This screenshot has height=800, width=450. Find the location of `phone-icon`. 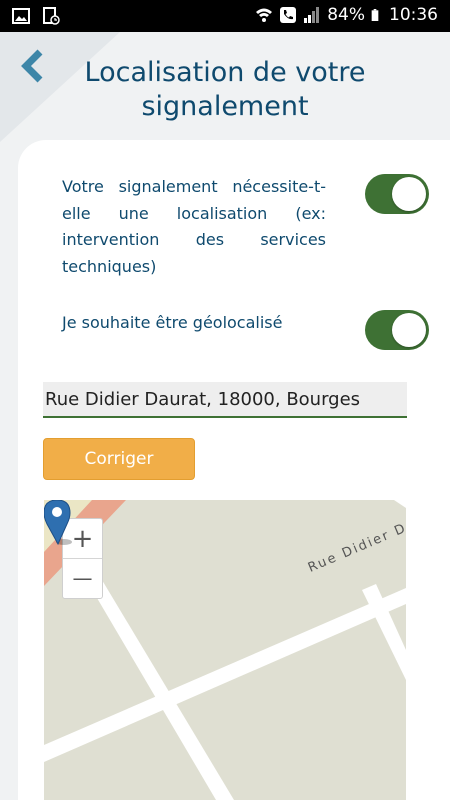

phone-icon is located at coordinates (288, 15).